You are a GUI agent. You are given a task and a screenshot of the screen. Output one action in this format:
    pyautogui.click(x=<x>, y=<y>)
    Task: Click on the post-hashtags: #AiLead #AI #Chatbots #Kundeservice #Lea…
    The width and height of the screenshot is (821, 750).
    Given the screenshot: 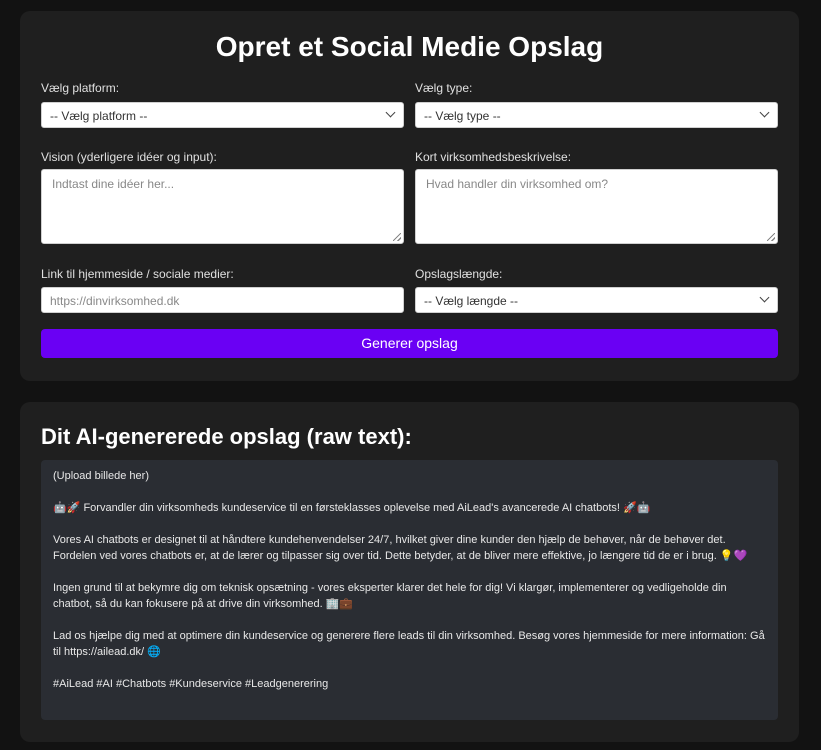 What is the action you would take?
    pyautogui.click(x=191, y=684)
    